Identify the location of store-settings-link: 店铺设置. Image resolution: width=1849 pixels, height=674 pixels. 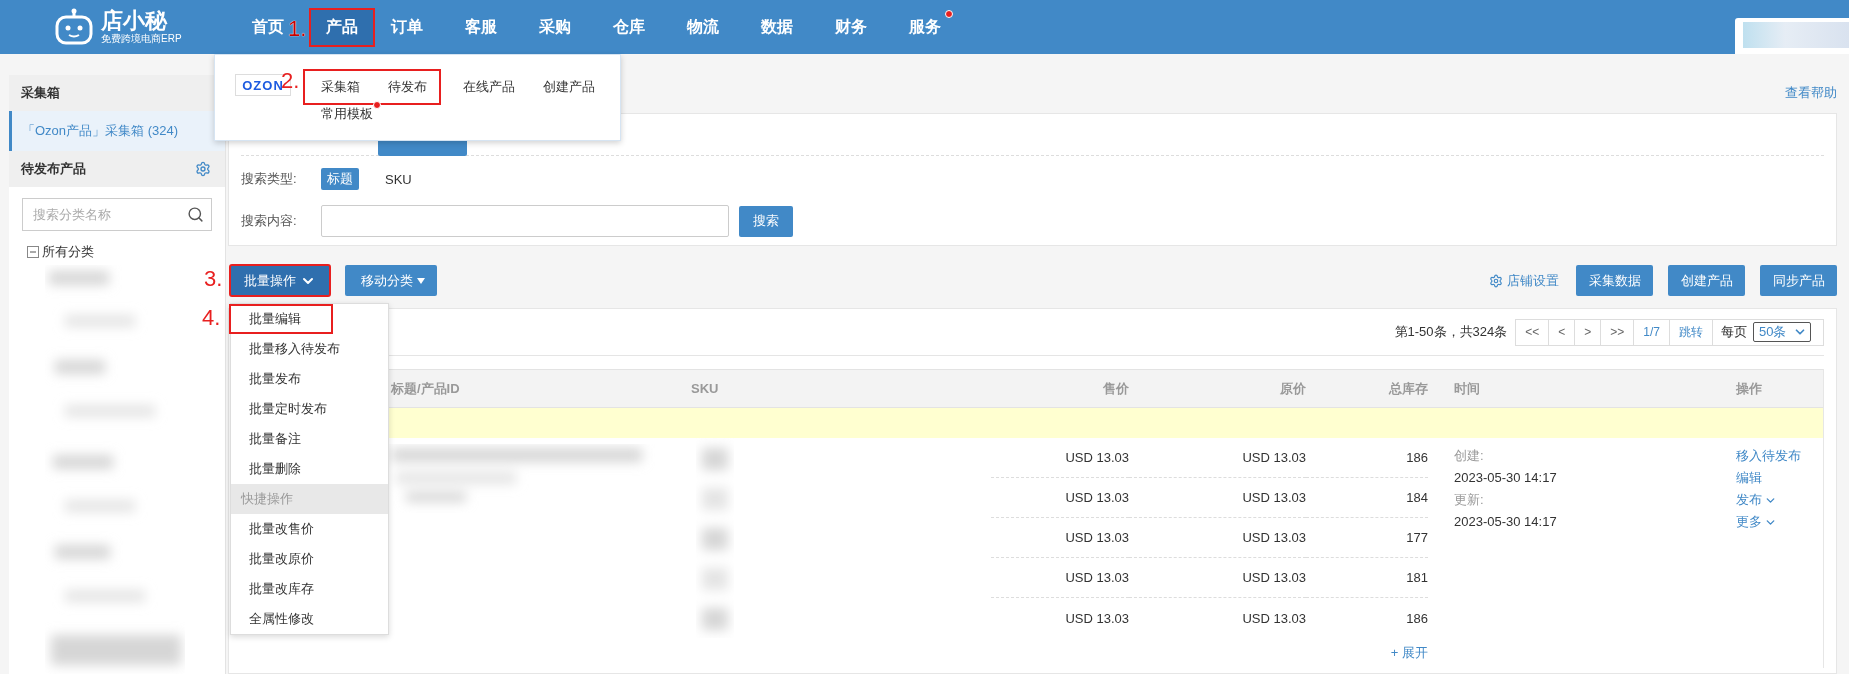
(1524, 280).